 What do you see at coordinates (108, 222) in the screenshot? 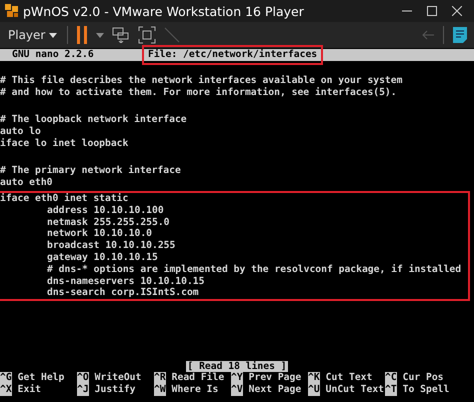
I see `file-line: netmask 255.255.255.0` at bounding box center [108, 222].